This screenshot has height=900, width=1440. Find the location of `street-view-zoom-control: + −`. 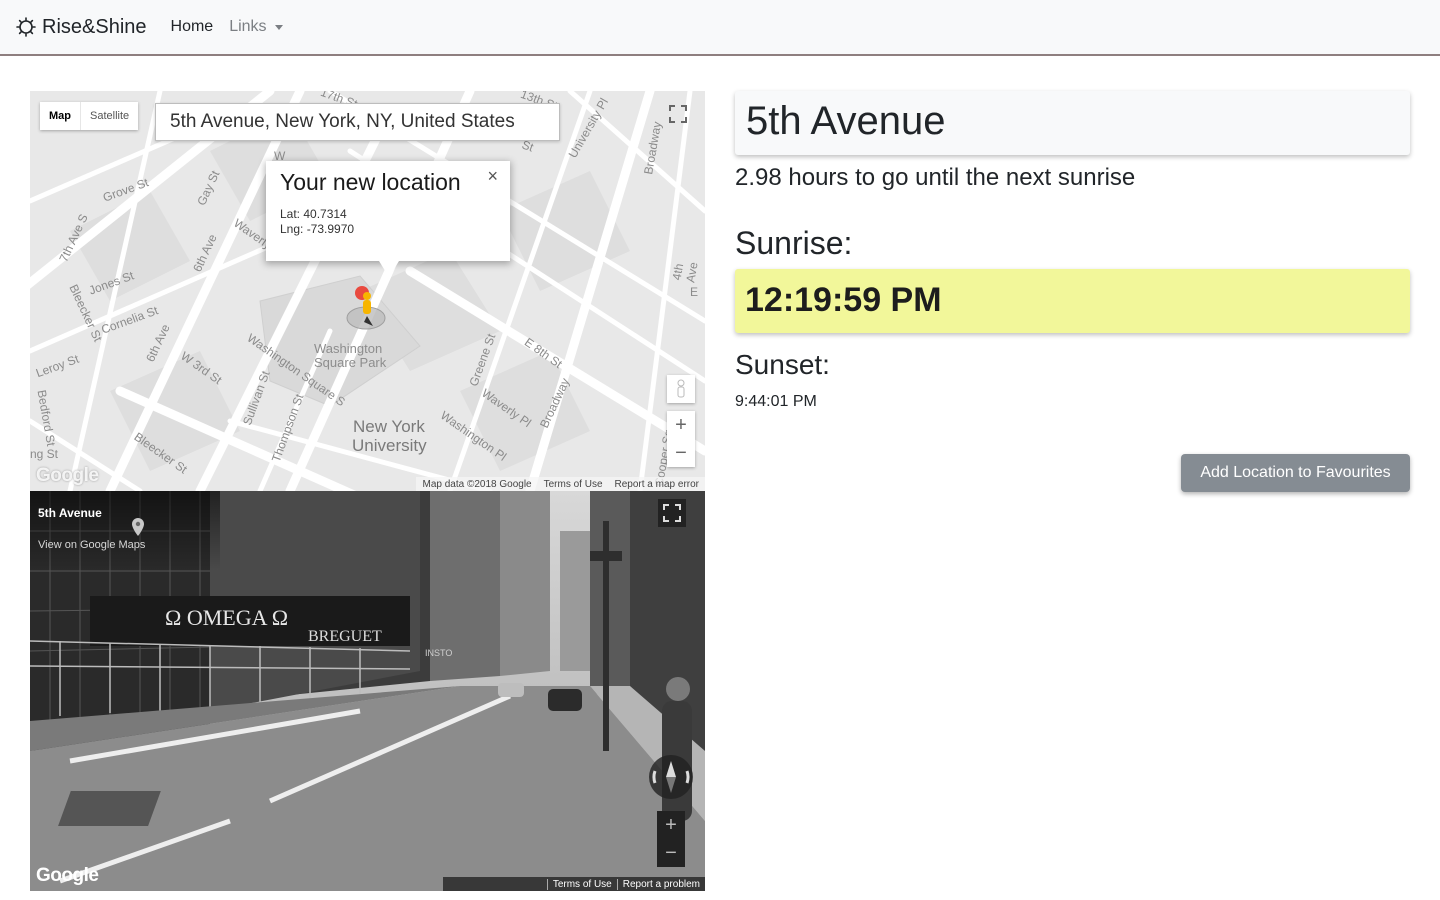

street-view-zoom-control: + − is located at coordinates (671, 839).